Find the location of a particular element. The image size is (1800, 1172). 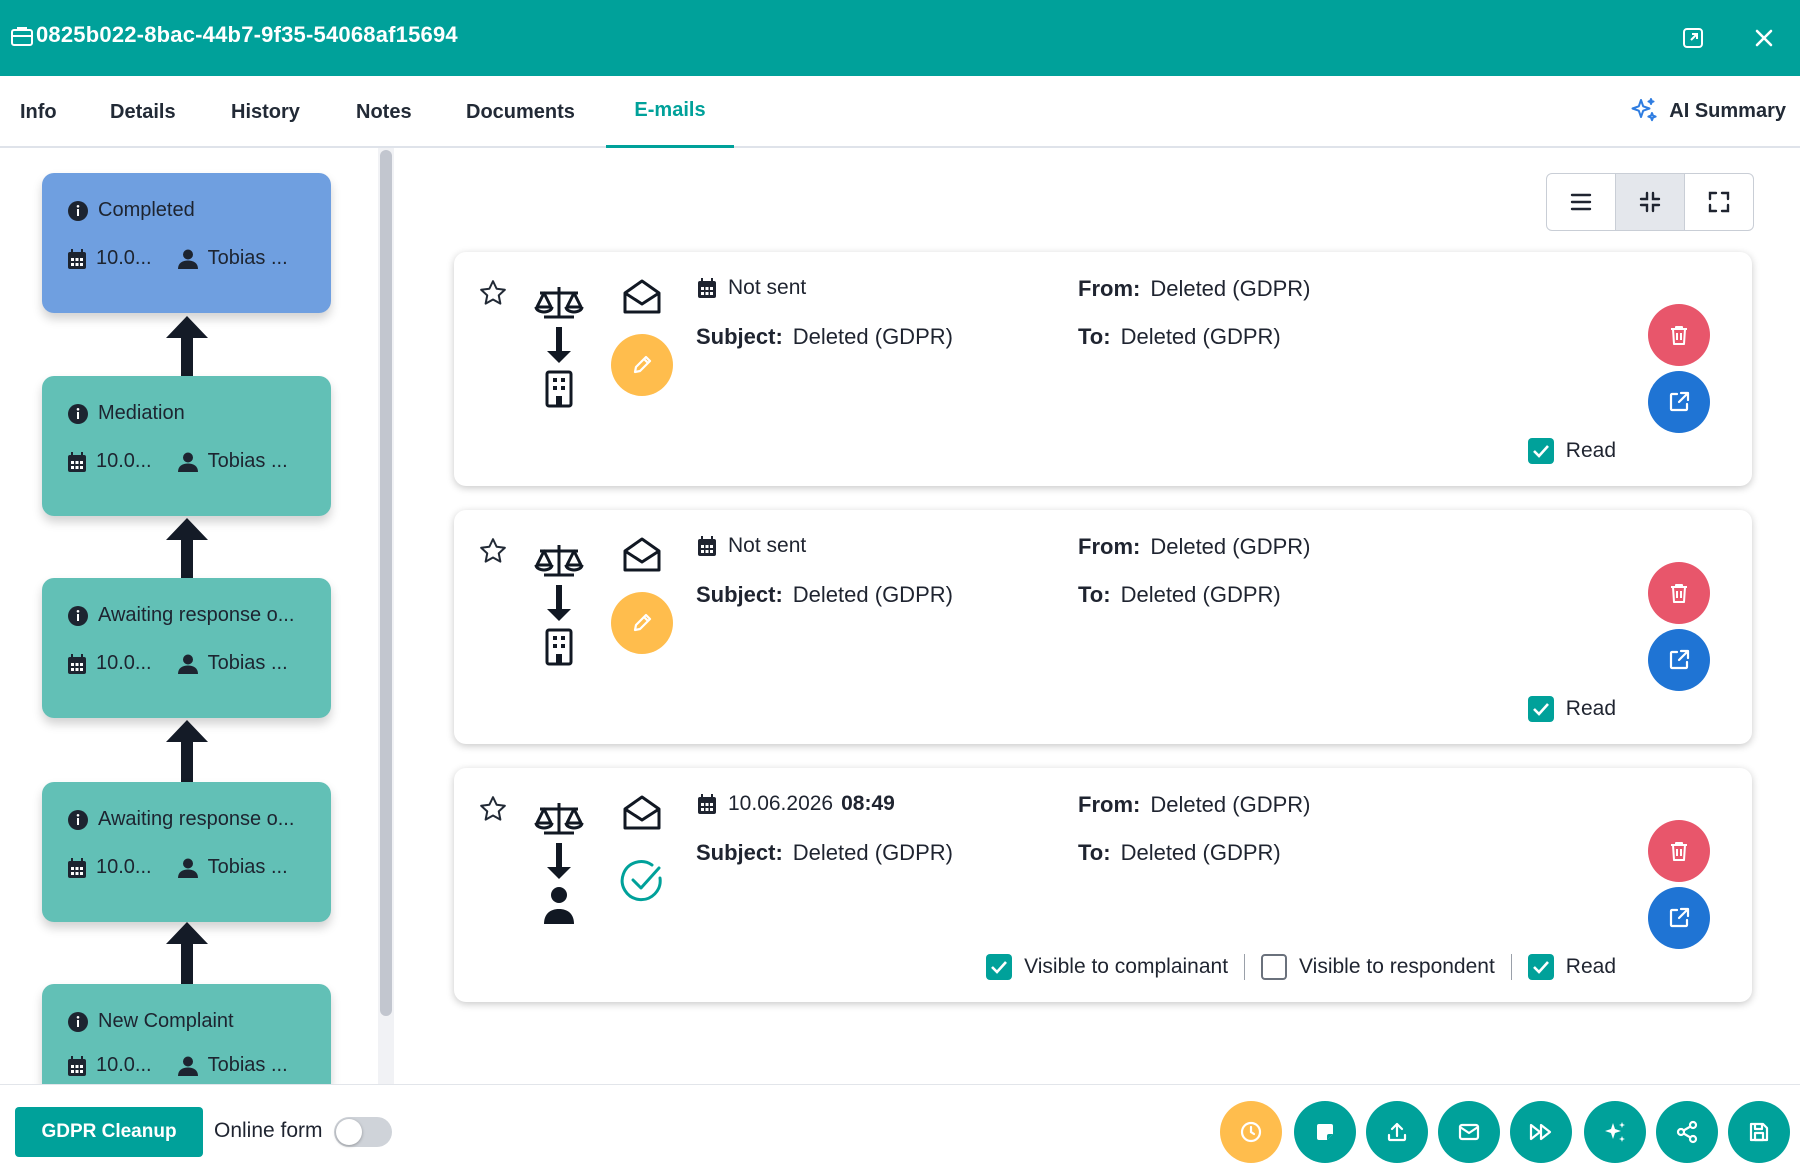

save-button is located at coordinates (1759, 1132).